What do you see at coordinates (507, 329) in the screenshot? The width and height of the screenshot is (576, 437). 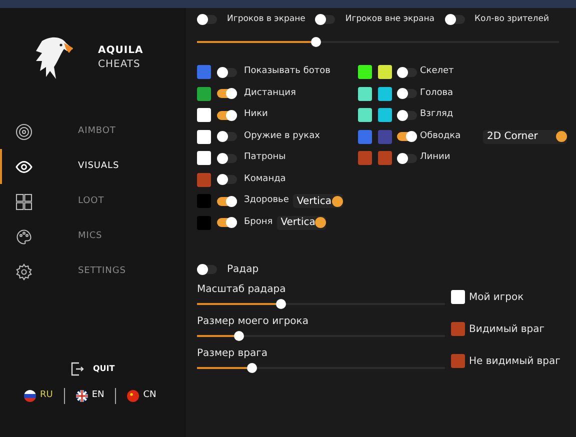 I see `legend-label: Видимый враг` at bounding box center [507, 329].